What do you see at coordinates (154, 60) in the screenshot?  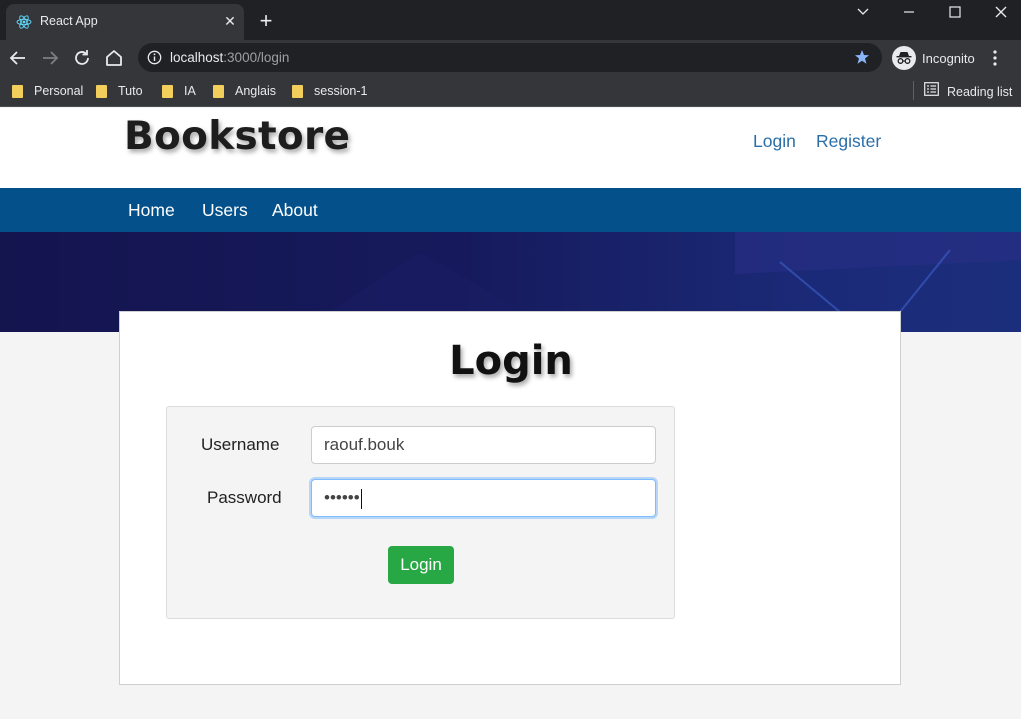 I see `site-info-icon` at bounding box center [154, 60].